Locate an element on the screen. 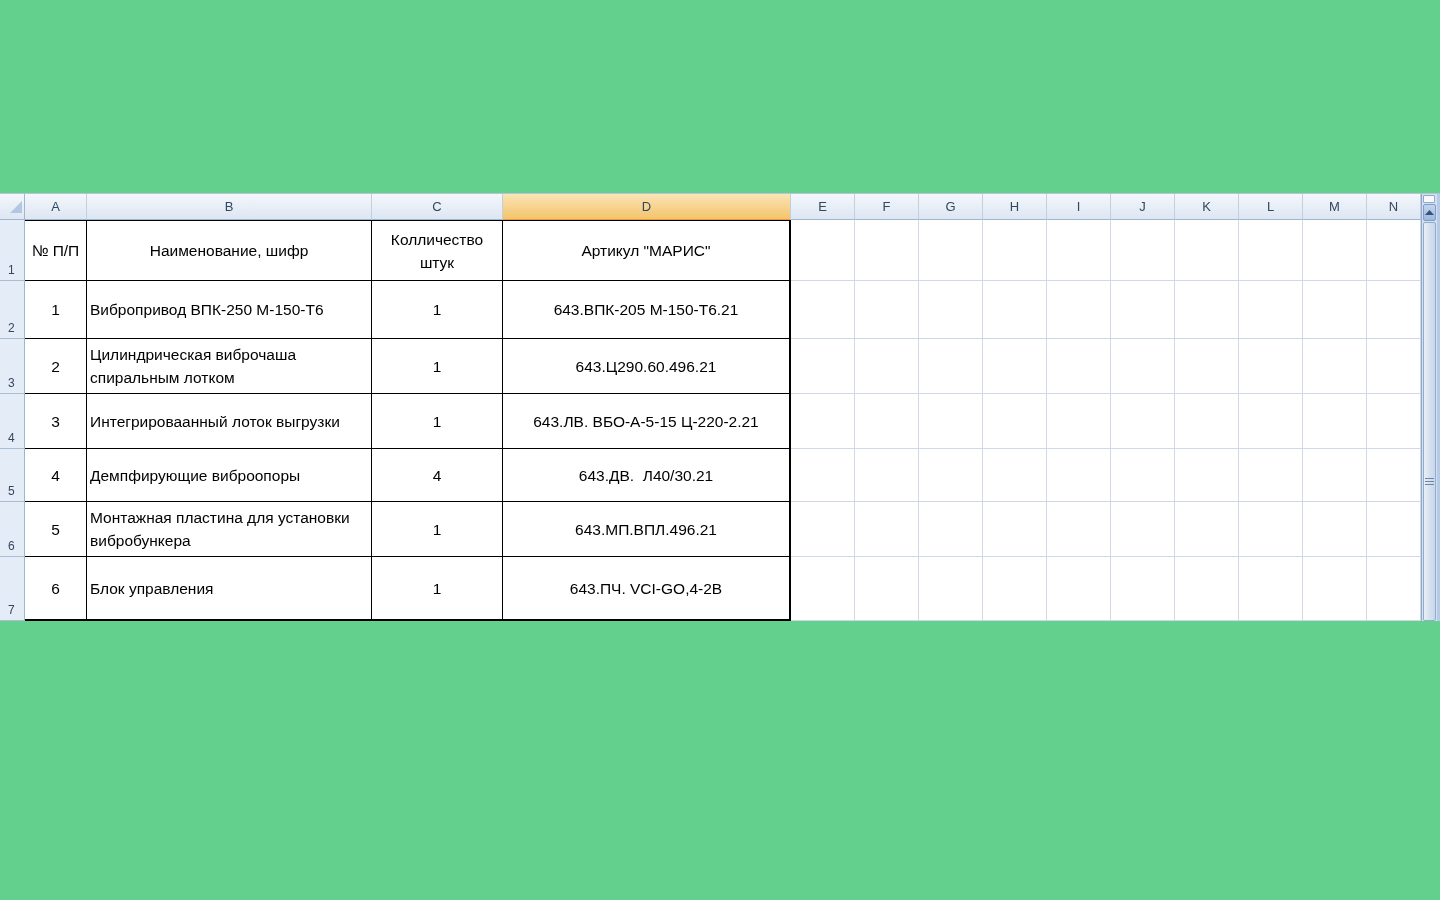 This screenshot has height=900, width=1440. column-header: K is located at coordinates (1207, 207).